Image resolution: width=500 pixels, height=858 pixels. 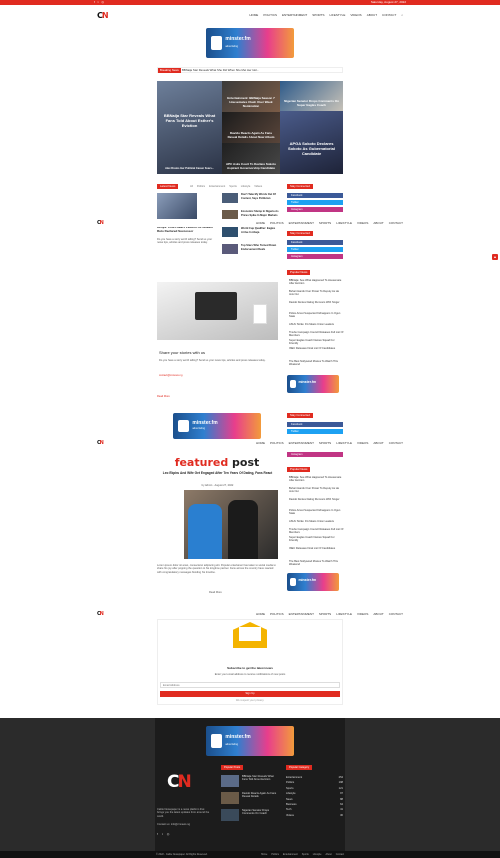 What do you see at coordinates (315, 424) in the screenshot?
I see `facebook-follow-3: Facebook` at bounding box center [315, 424].